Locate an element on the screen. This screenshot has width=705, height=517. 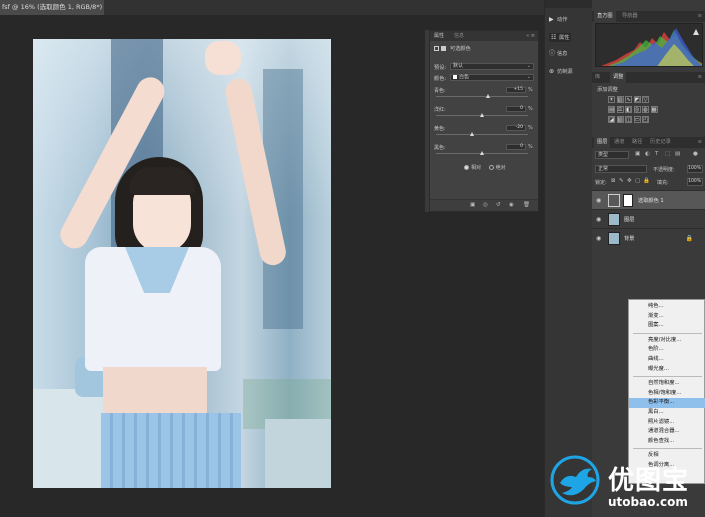
lock-artboard-icon: ▢ is located at coordinates (637, 181).